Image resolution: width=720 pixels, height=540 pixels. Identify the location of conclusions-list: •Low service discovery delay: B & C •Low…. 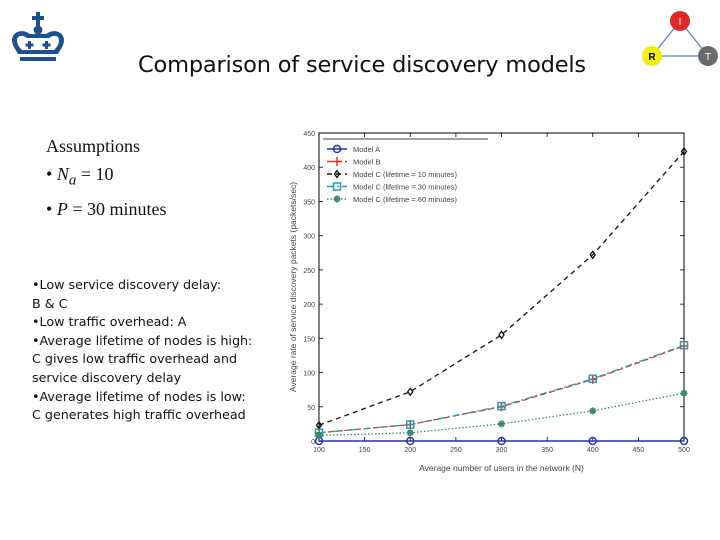
(157, 350).